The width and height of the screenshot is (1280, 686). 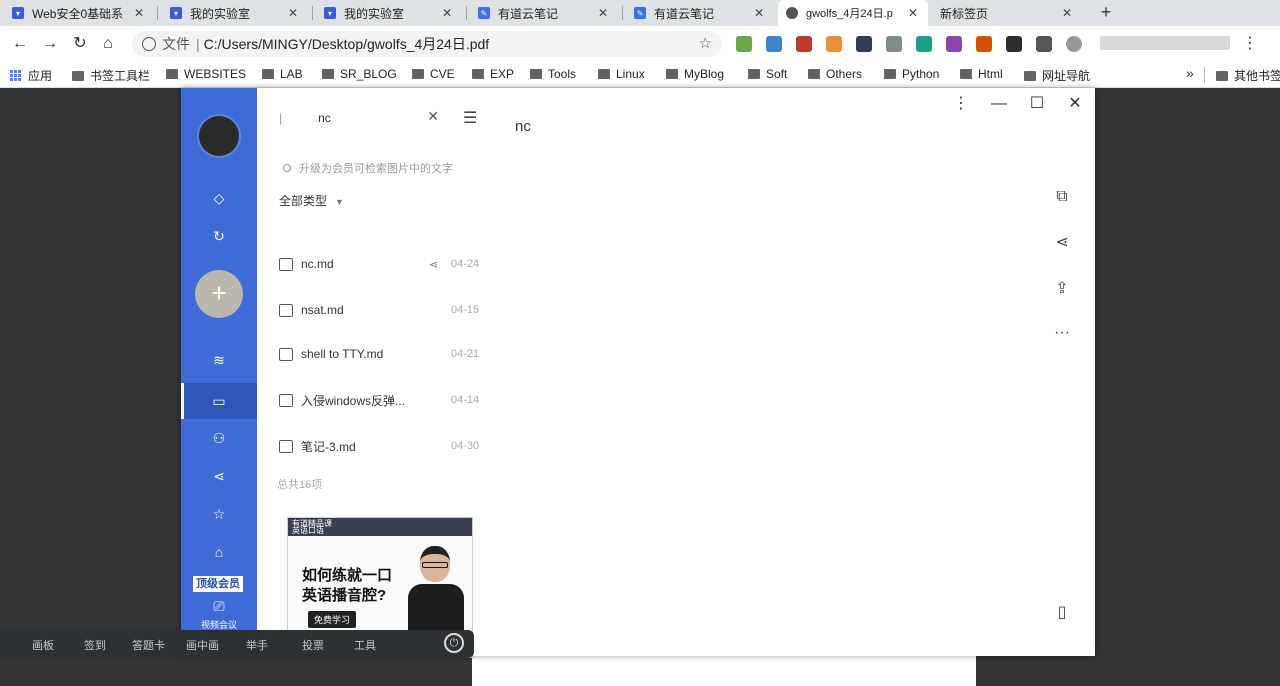 I want to click on ocr-upsell-hint: 升级为会员可检索图片中的文字, so click(x=368, y=168).